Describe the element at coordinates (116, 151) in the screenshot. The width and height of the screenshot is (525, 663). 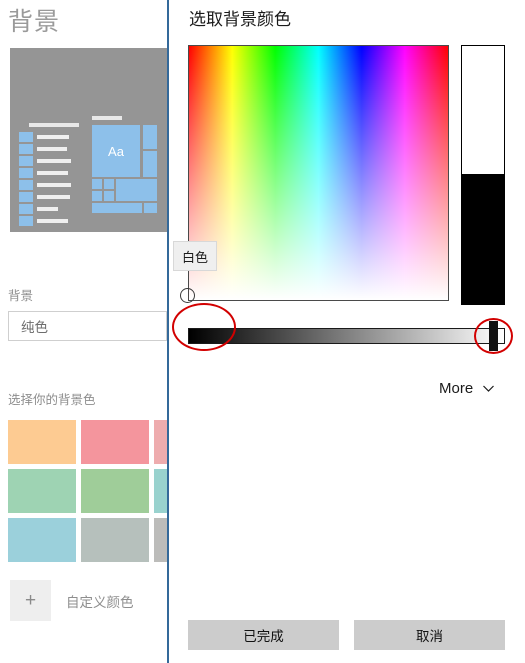
I see `preview-tile-large: Aa` at that location.